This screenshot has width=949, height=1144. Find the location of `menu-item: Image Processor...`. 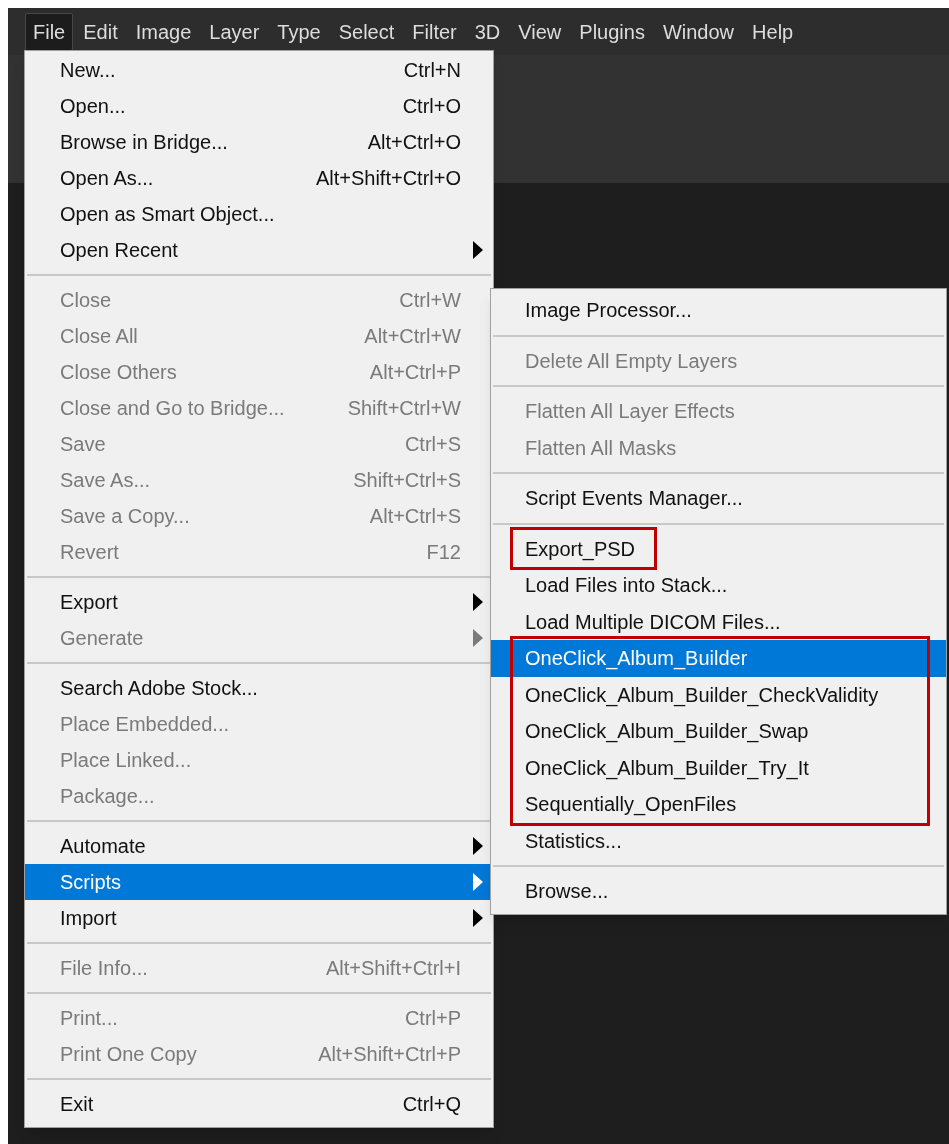

menu-item: Image Processor... is located at coordinates (718, 310).